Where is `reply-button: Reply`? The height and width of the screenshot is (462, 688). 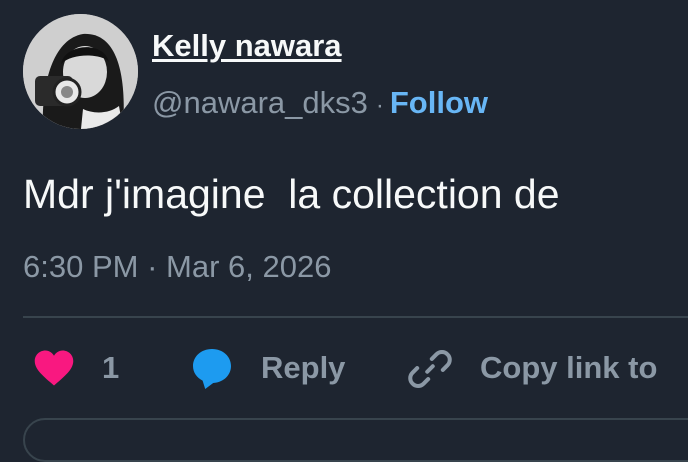
reply-button: Reply is located at coordinates (303, 368).